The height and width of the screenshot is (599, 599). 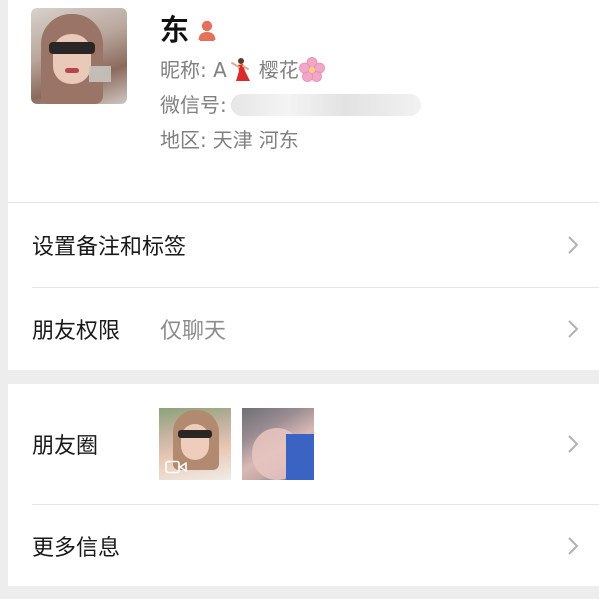 I want to click on nickname-prefix: 昵称: A, so click(x=193, y=70).